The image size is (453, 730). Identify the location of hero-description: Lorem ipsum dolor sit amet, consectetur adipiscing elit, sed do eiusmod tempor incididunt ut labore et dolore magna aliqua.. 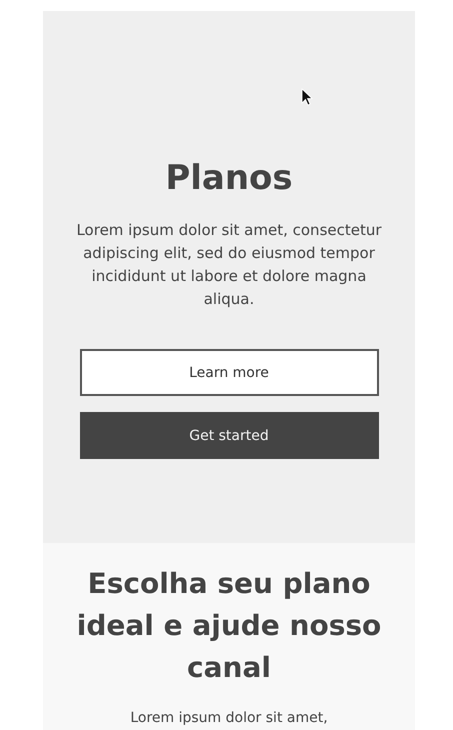
(229, 265).